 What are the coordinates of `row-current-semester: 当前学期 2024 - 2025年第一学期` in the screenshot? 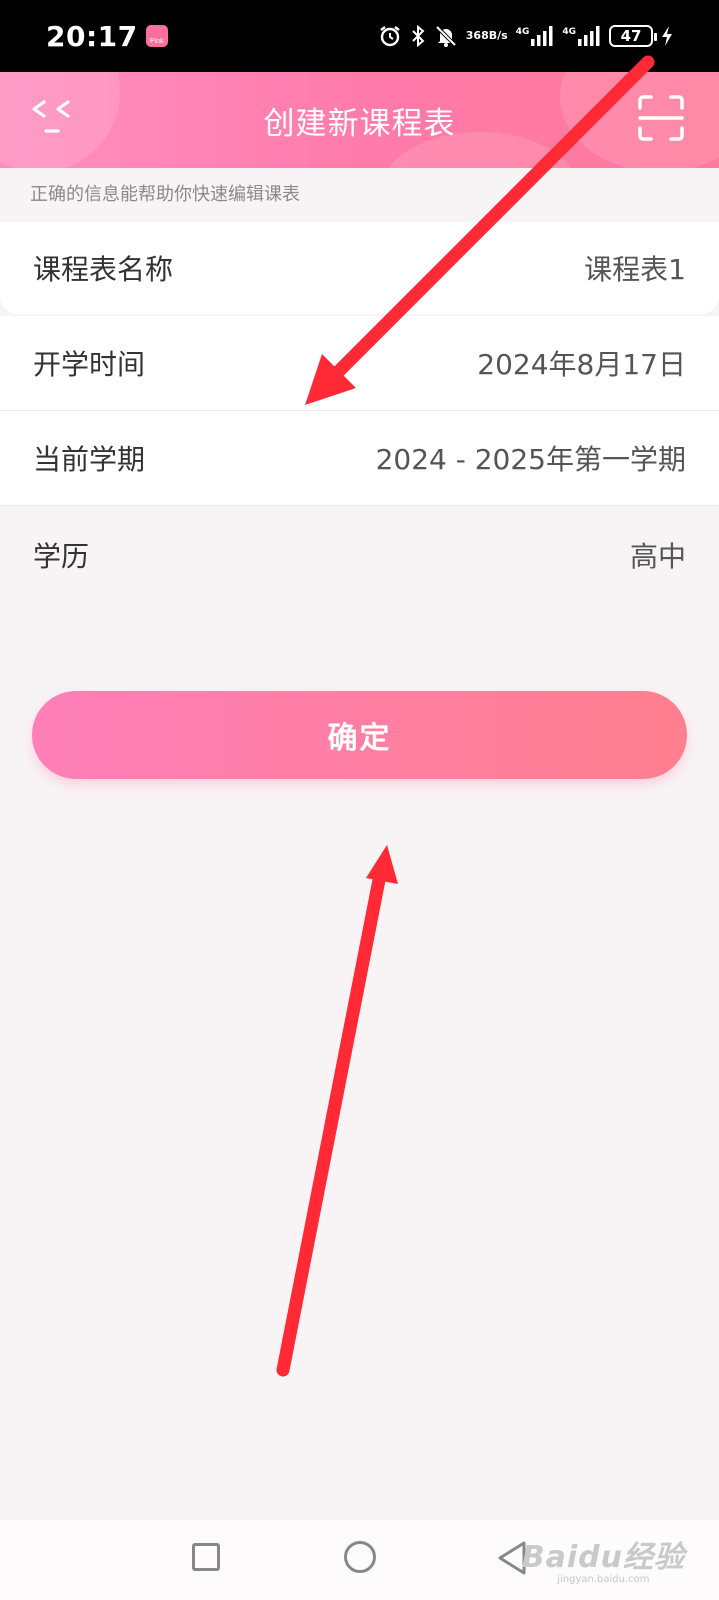 It's located at (359, 458).